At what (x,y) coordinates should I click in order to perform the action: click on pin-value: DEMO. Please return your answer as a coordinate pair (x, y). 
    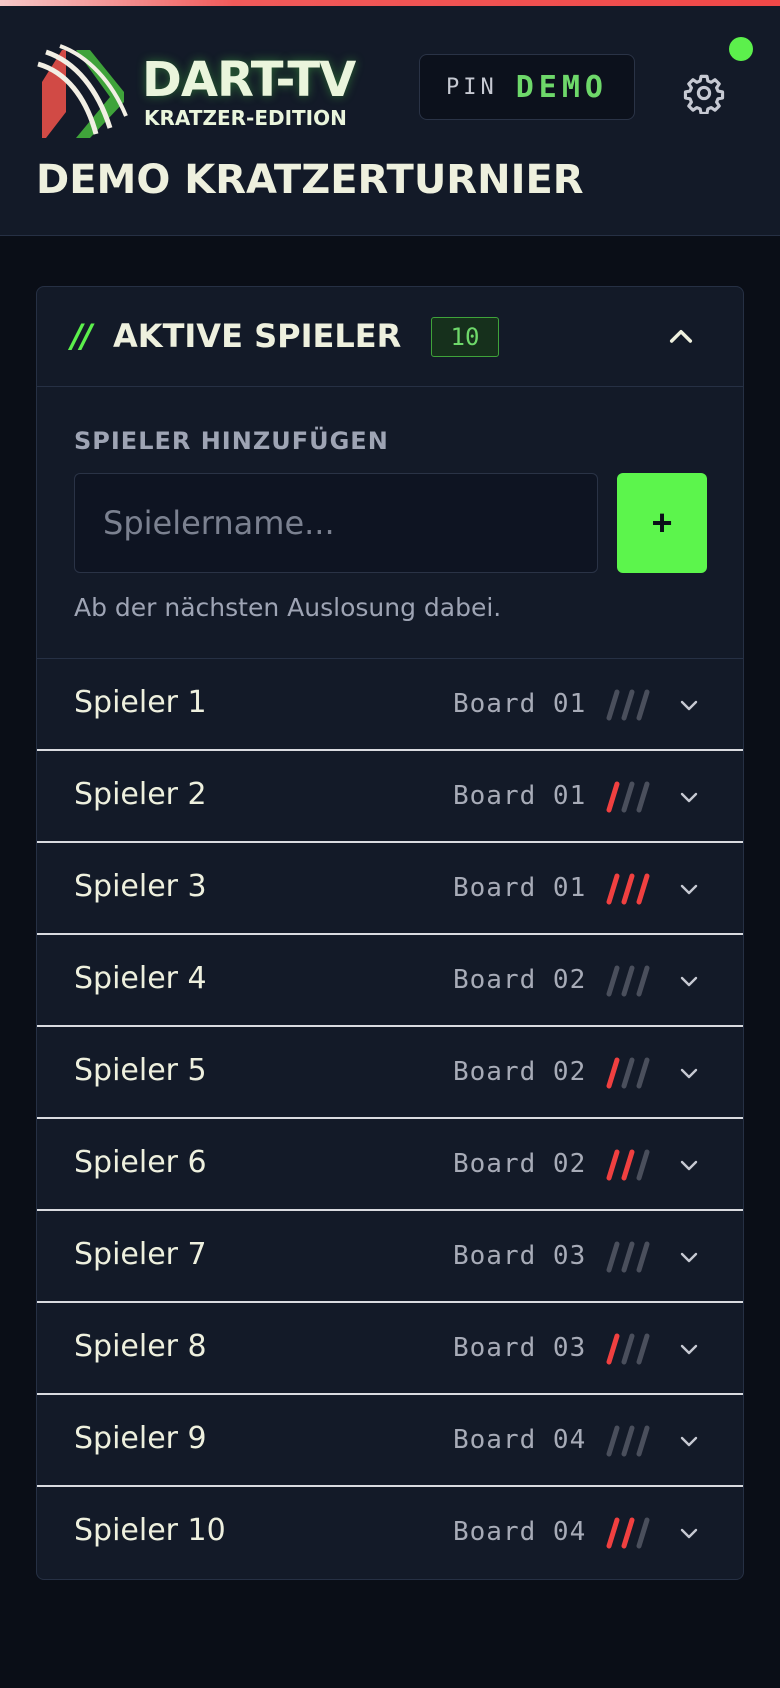
    Looking at the image, I should click on (561, 87).